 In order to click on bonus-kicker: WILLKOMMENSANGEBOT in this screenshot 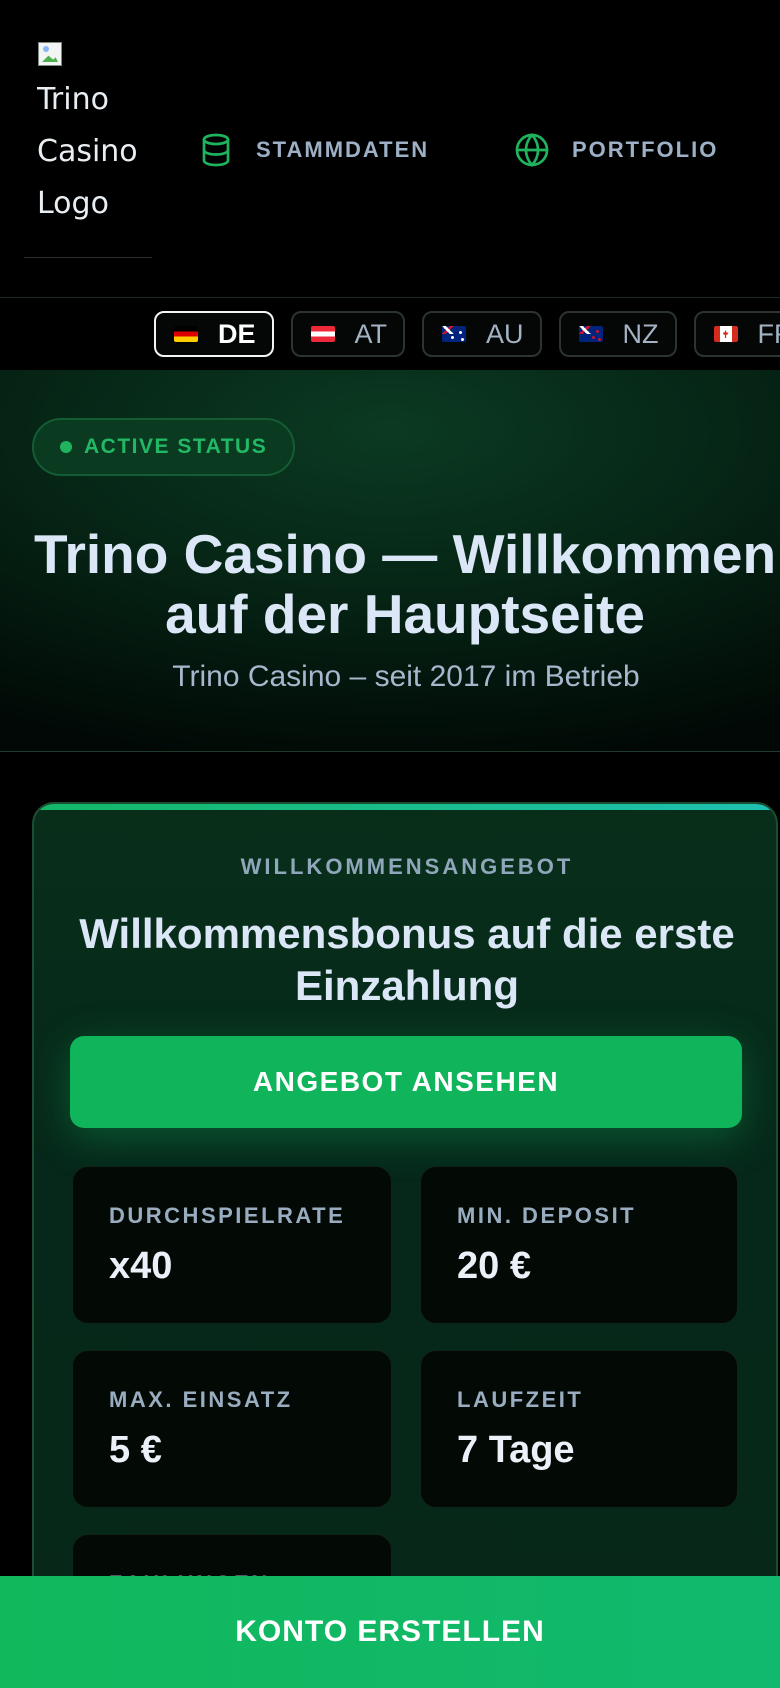, I will do `click(407, 866)`.